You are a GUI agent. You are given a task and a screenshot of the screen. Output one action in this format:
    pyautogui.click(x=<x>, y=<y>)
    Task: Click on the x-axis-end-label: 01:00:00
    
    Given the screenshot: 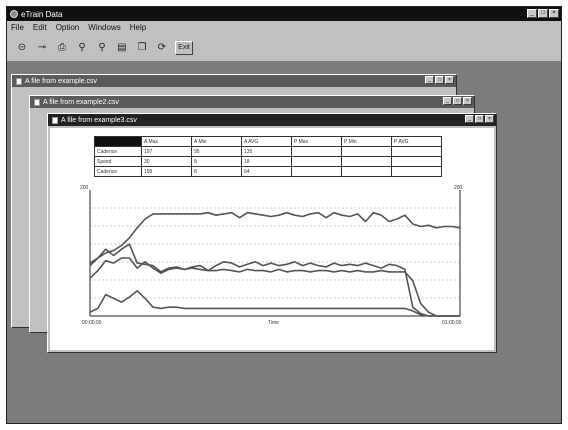 What is the action you would take?
    pyautogui.click(x=452, y=323)
    